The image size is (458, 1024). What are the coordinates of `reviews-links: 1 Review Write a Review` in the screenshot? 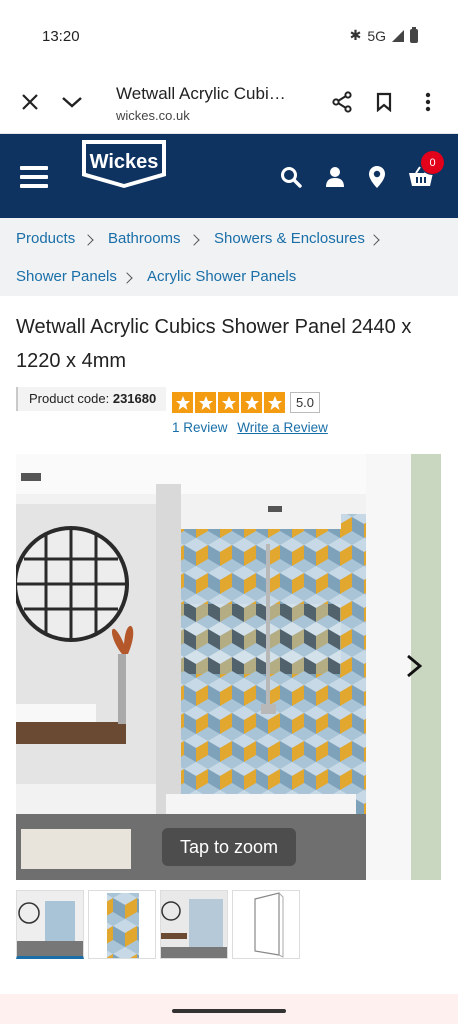 It's located at (250, 427).